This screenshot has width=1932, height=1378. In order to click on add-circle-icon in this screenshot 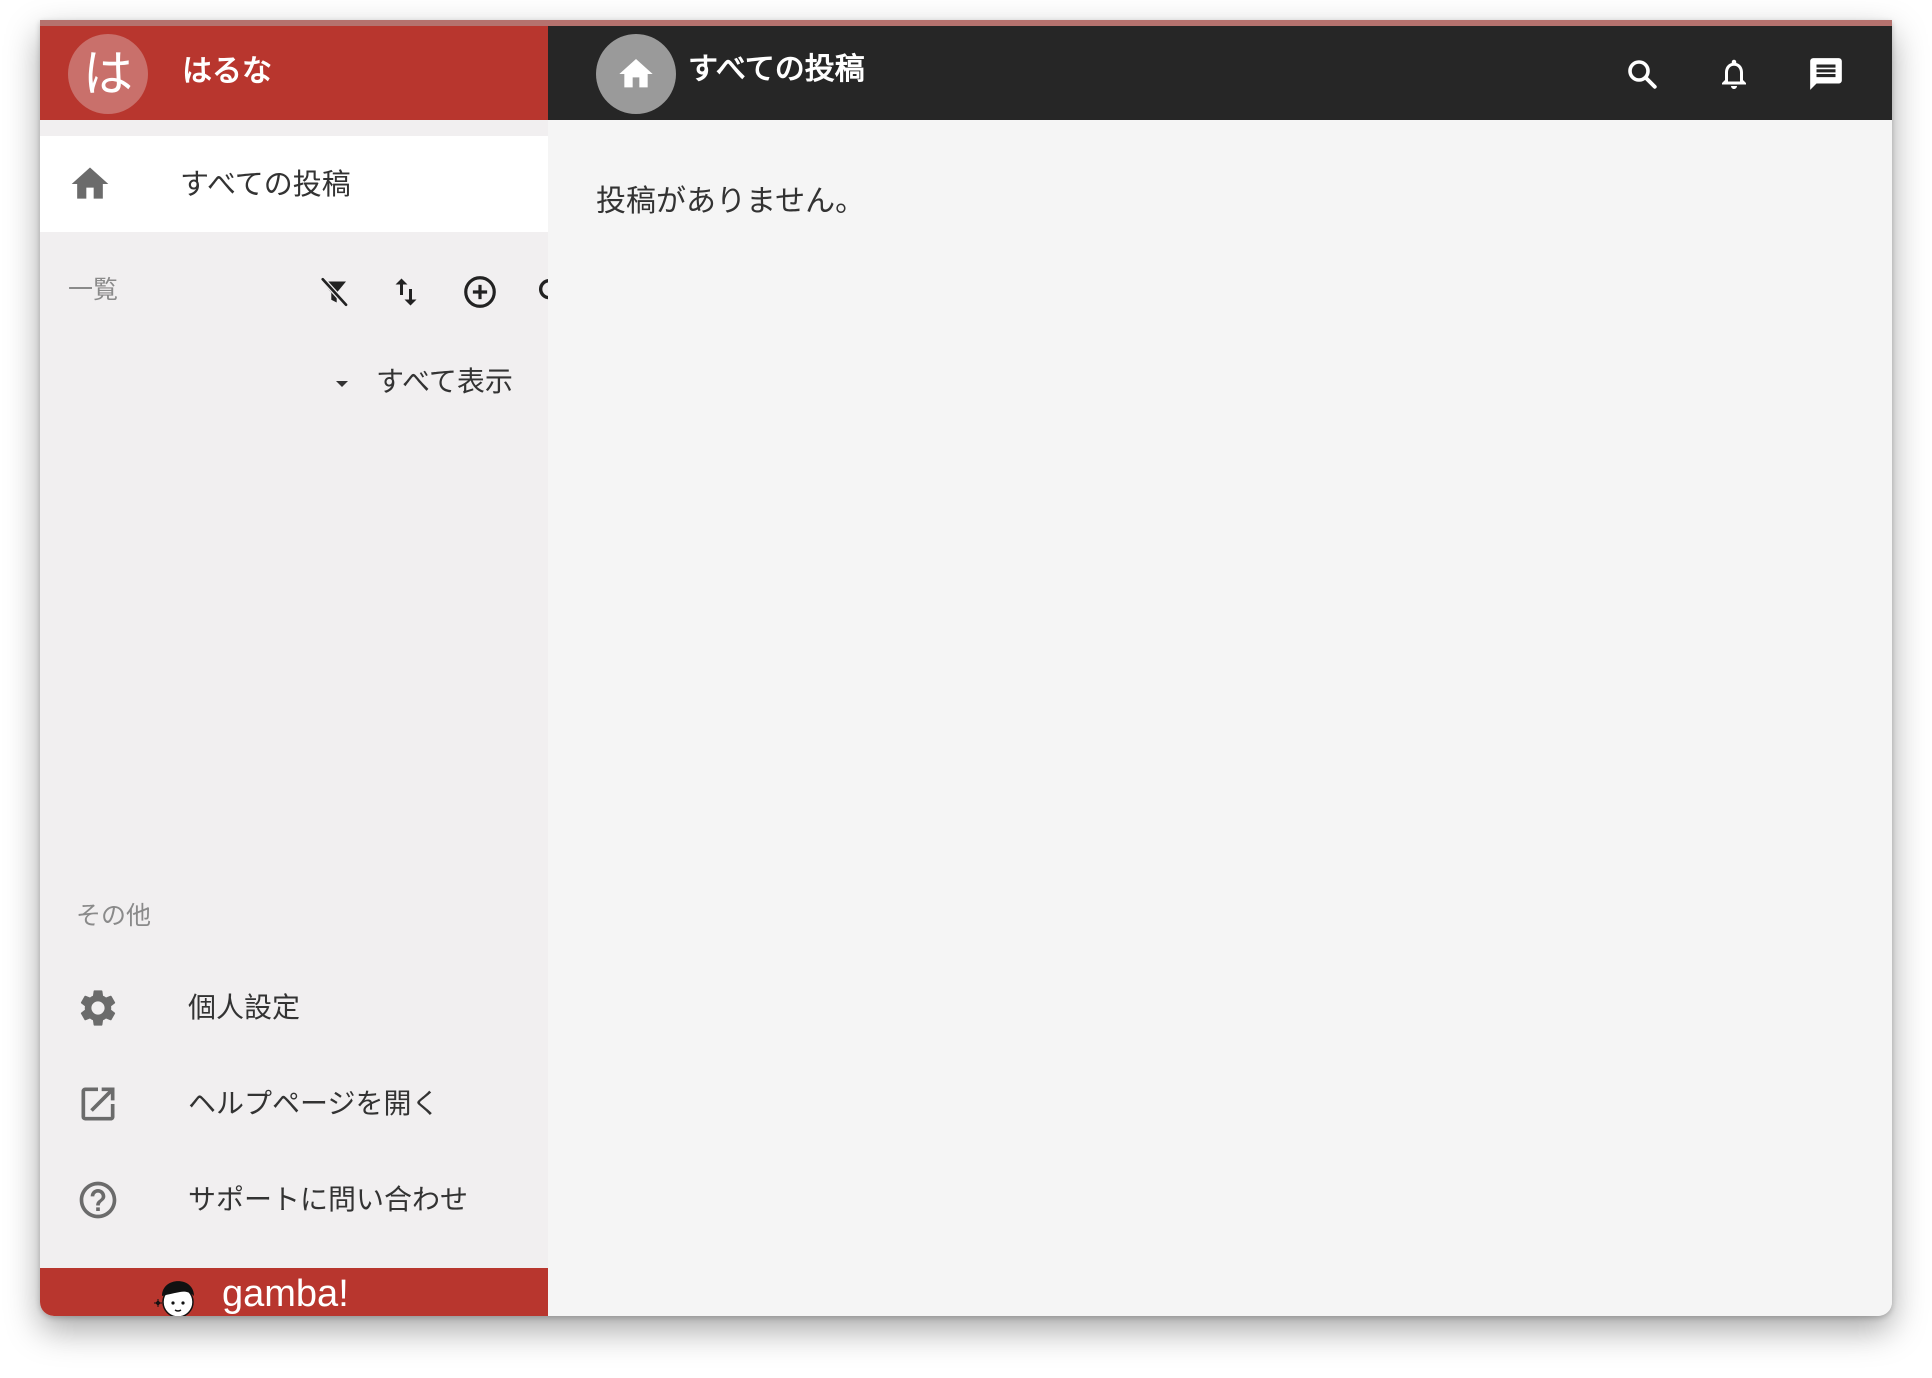, I will do `click(480, 292)`.